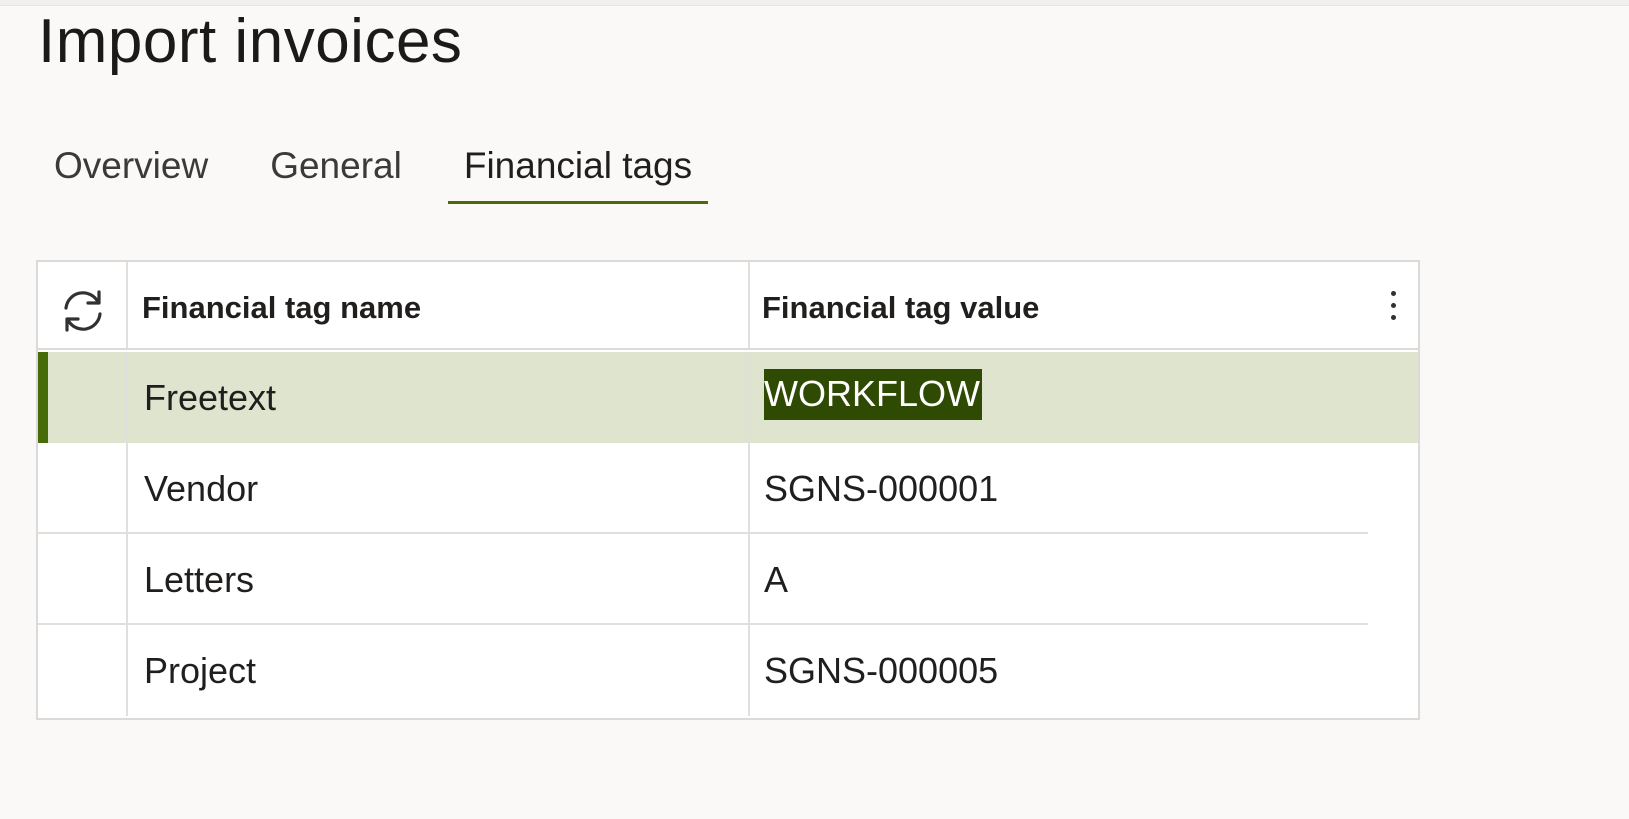  Describe the element at coordinates (250, 41) in the screenshot. I see `page-title: Import invoices` at that location.